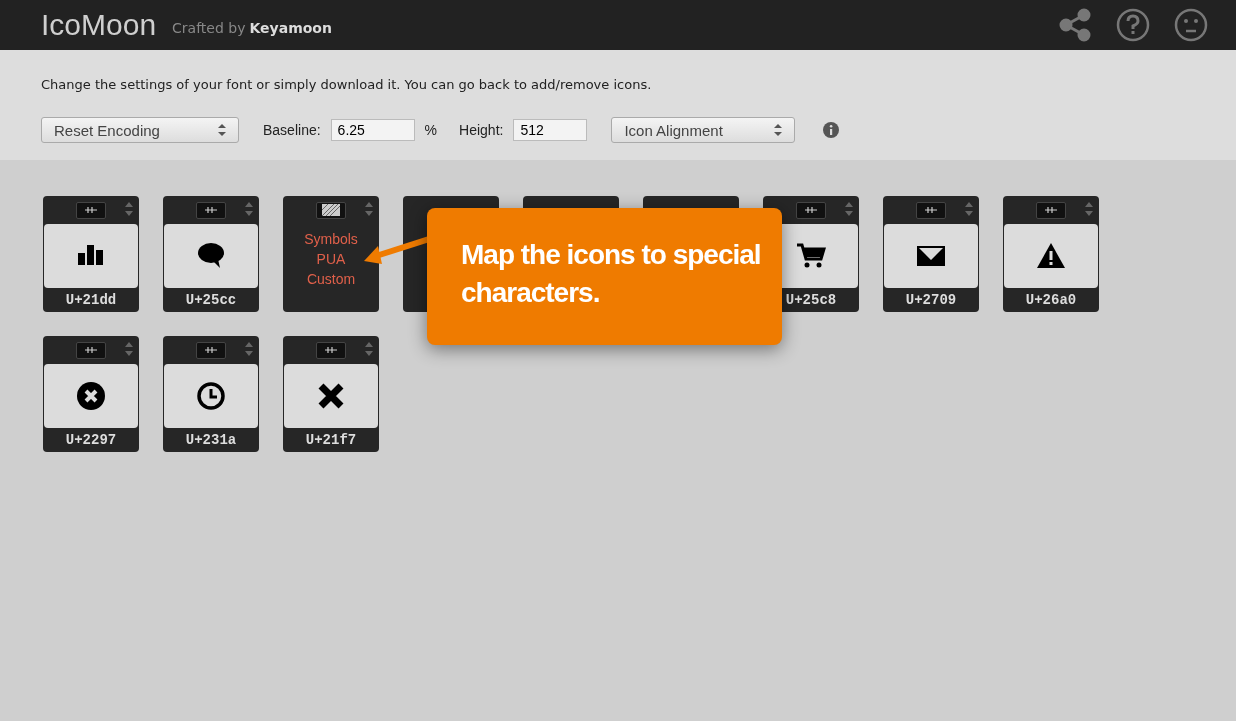  Describe the element at coordinates (290, 28) in the screenshot. I see `author-link: Keyamoon` at that location.